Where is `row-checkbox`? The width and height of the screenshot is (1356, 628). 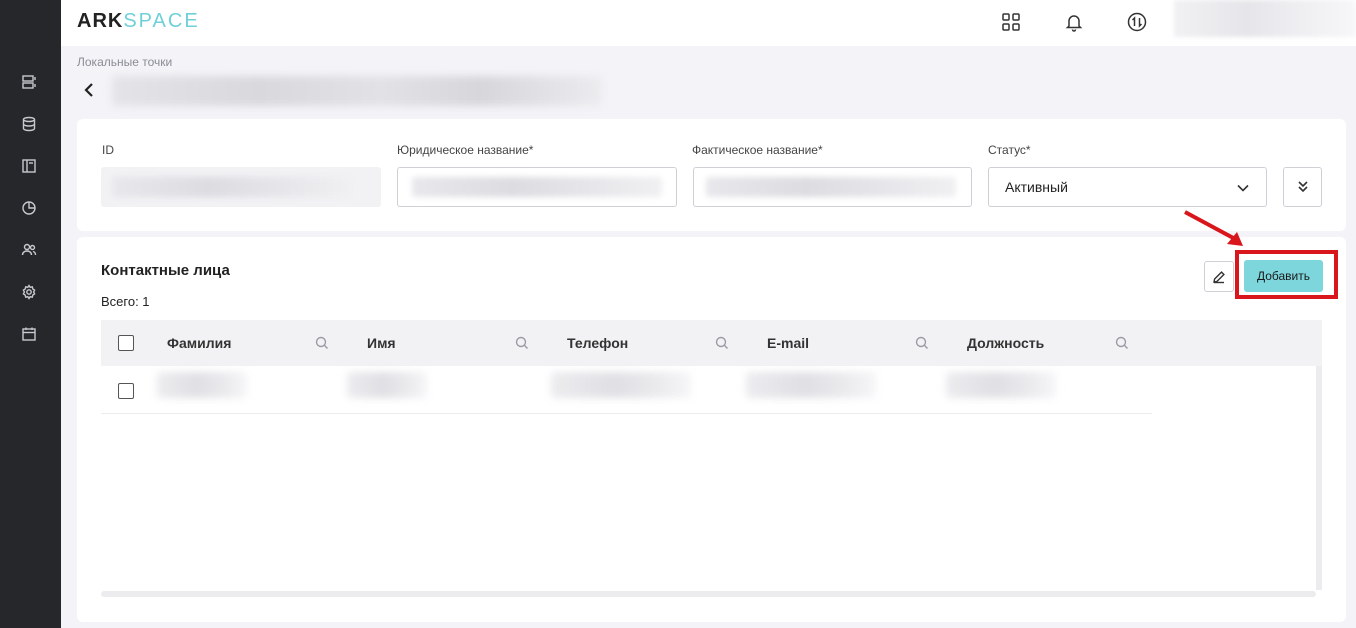
row-checkbox is located at coordinates (126, 391).